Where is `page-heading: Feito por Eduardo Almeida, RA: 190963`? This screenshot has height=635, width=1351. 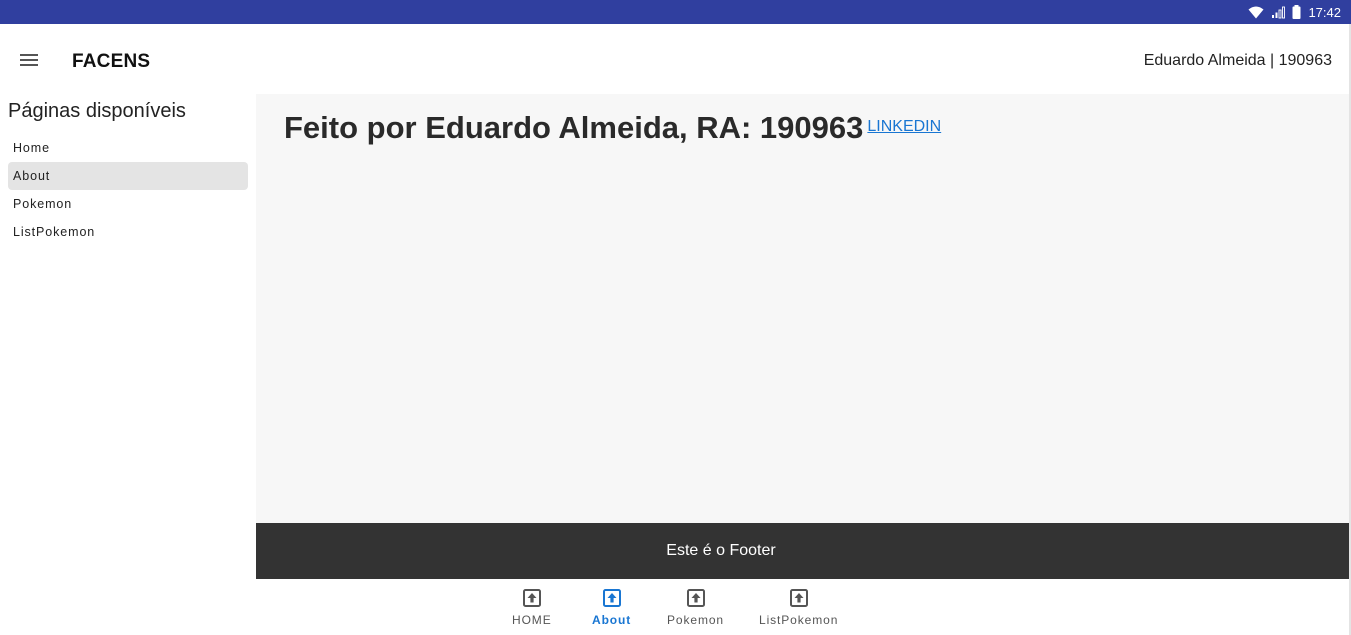
page-heading: Feito por Eduardo Almeida, RA: 190963 is located at coordinates (574, 127).